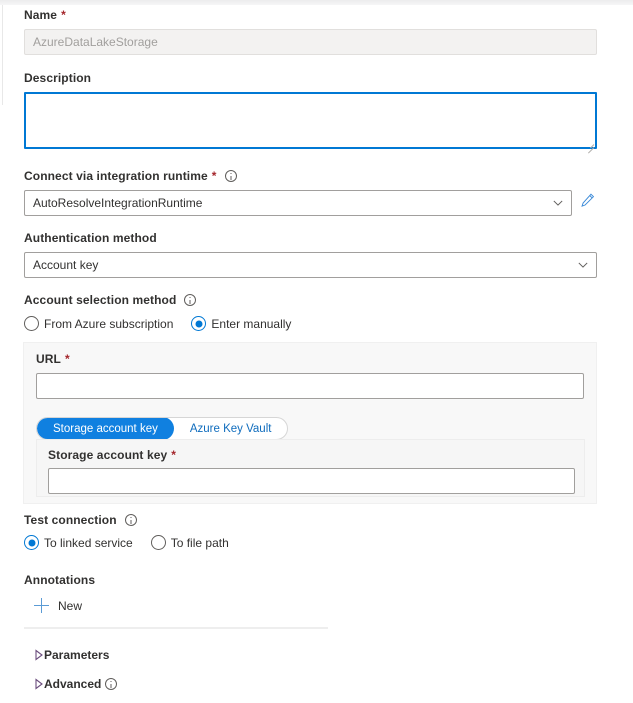 Image resolution: width=633 pixels, height=703 pixels. Describe the element at coordinates (199, 542) in the screenshot. I see `radio-label: To file path` at that location.